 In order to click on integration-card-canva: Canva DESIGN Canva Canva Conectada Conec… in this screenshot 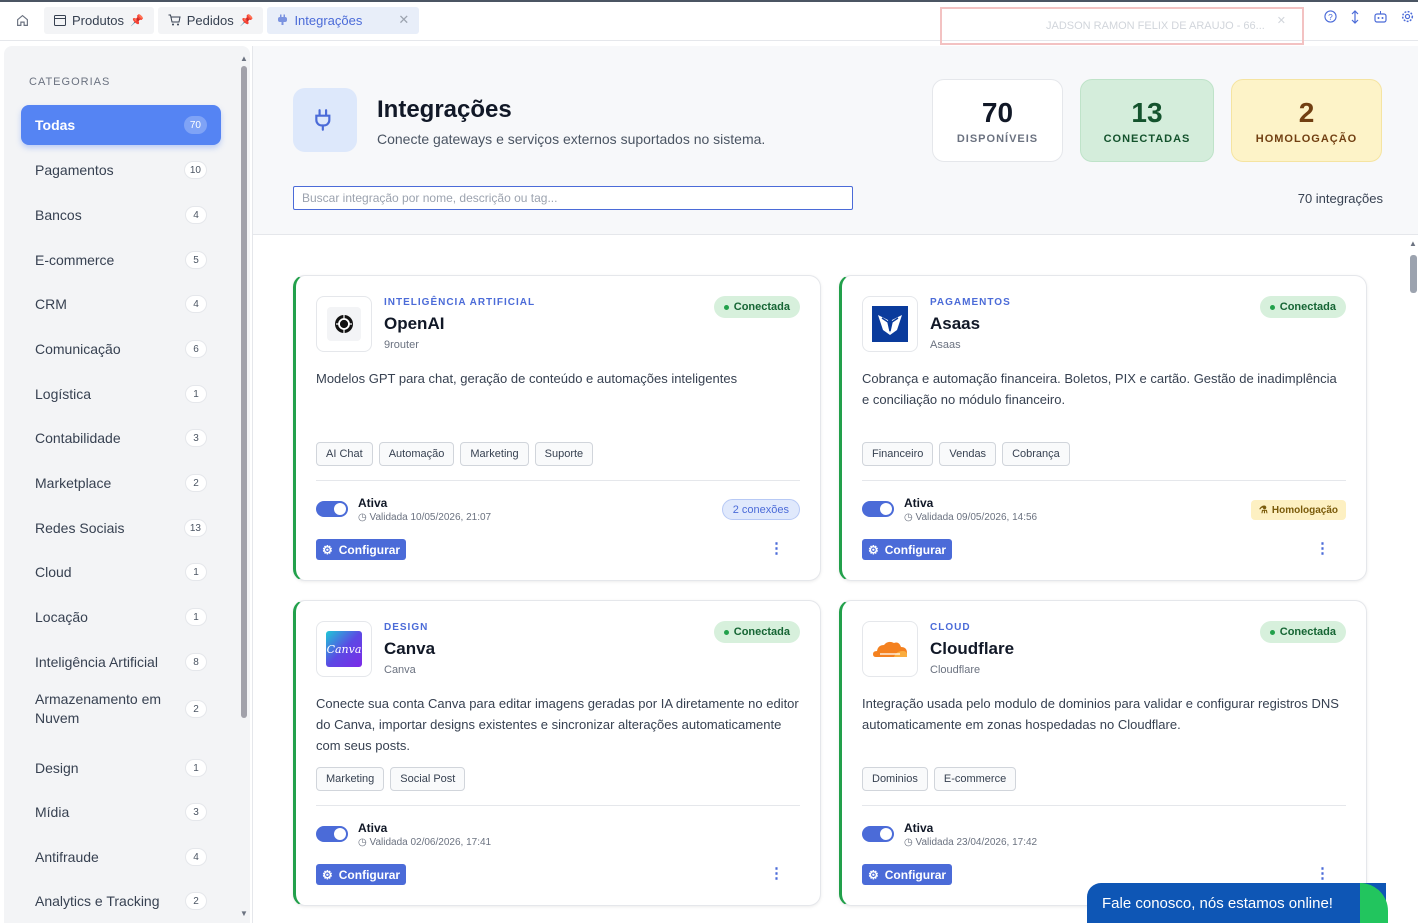, I will do `click(557, 753)`.